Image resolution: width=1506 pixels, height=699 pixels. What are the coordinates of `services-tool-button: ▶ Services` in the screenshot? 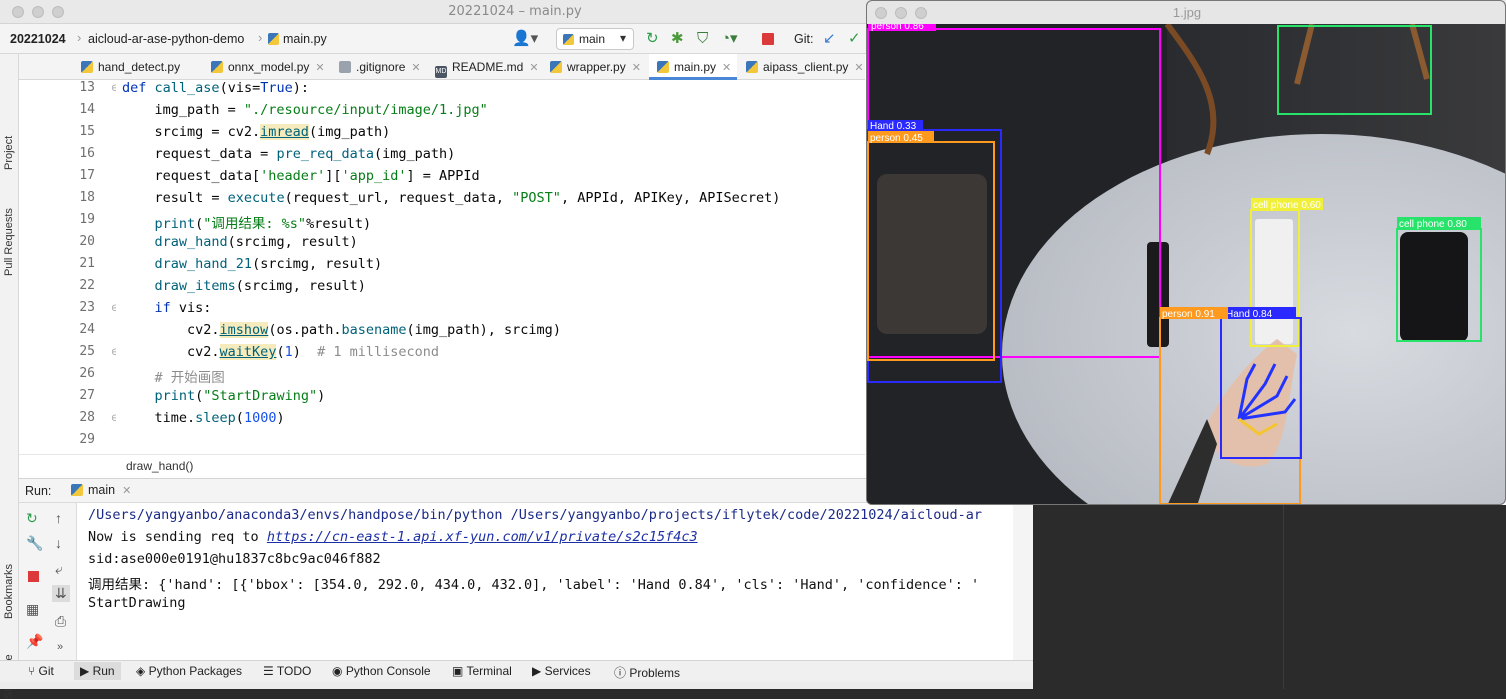 It's located at (561, 671).